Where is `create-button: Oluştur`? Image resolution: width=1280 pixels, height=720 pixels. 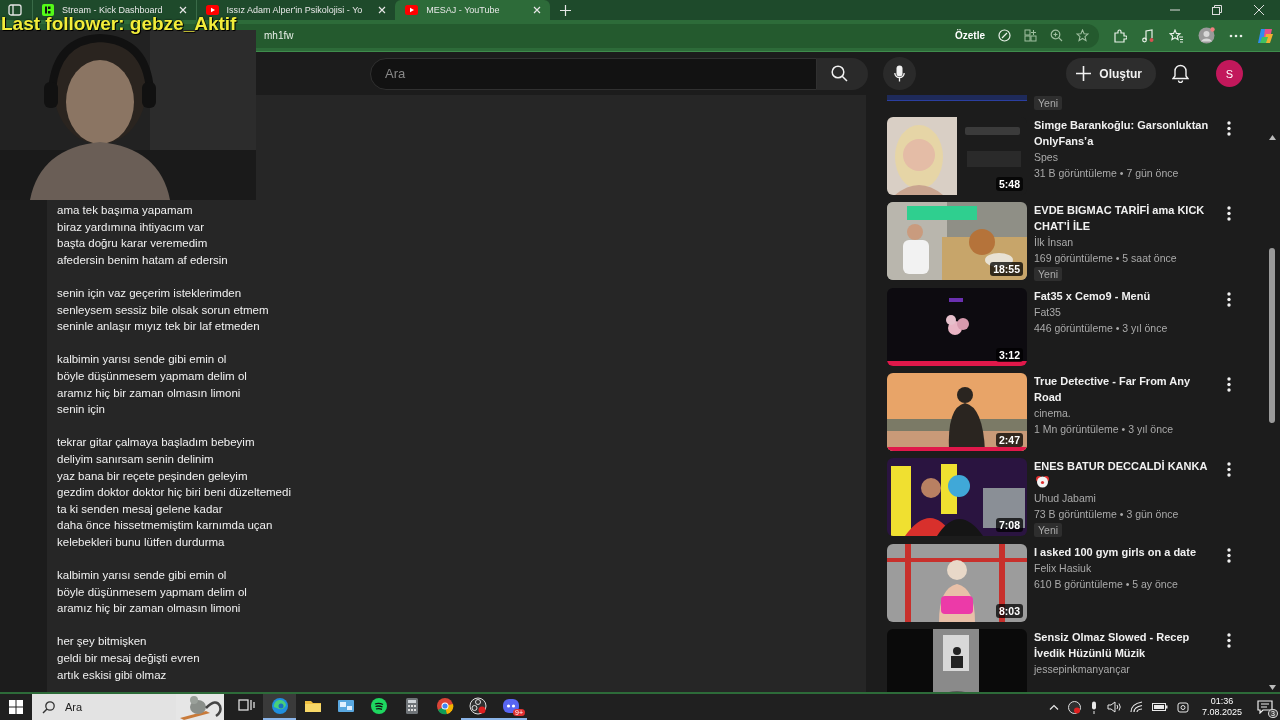
create-button: Oluştur is located at coordinates (1111, 73).